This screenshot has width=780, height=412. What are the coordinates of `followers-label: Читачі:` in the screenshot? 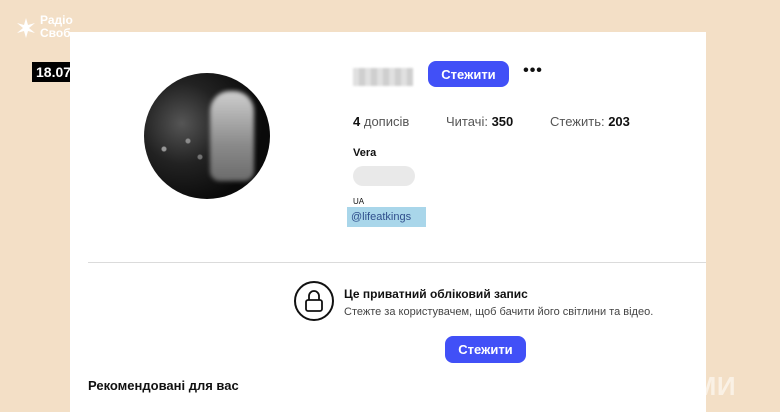 It's located at (467, 121).